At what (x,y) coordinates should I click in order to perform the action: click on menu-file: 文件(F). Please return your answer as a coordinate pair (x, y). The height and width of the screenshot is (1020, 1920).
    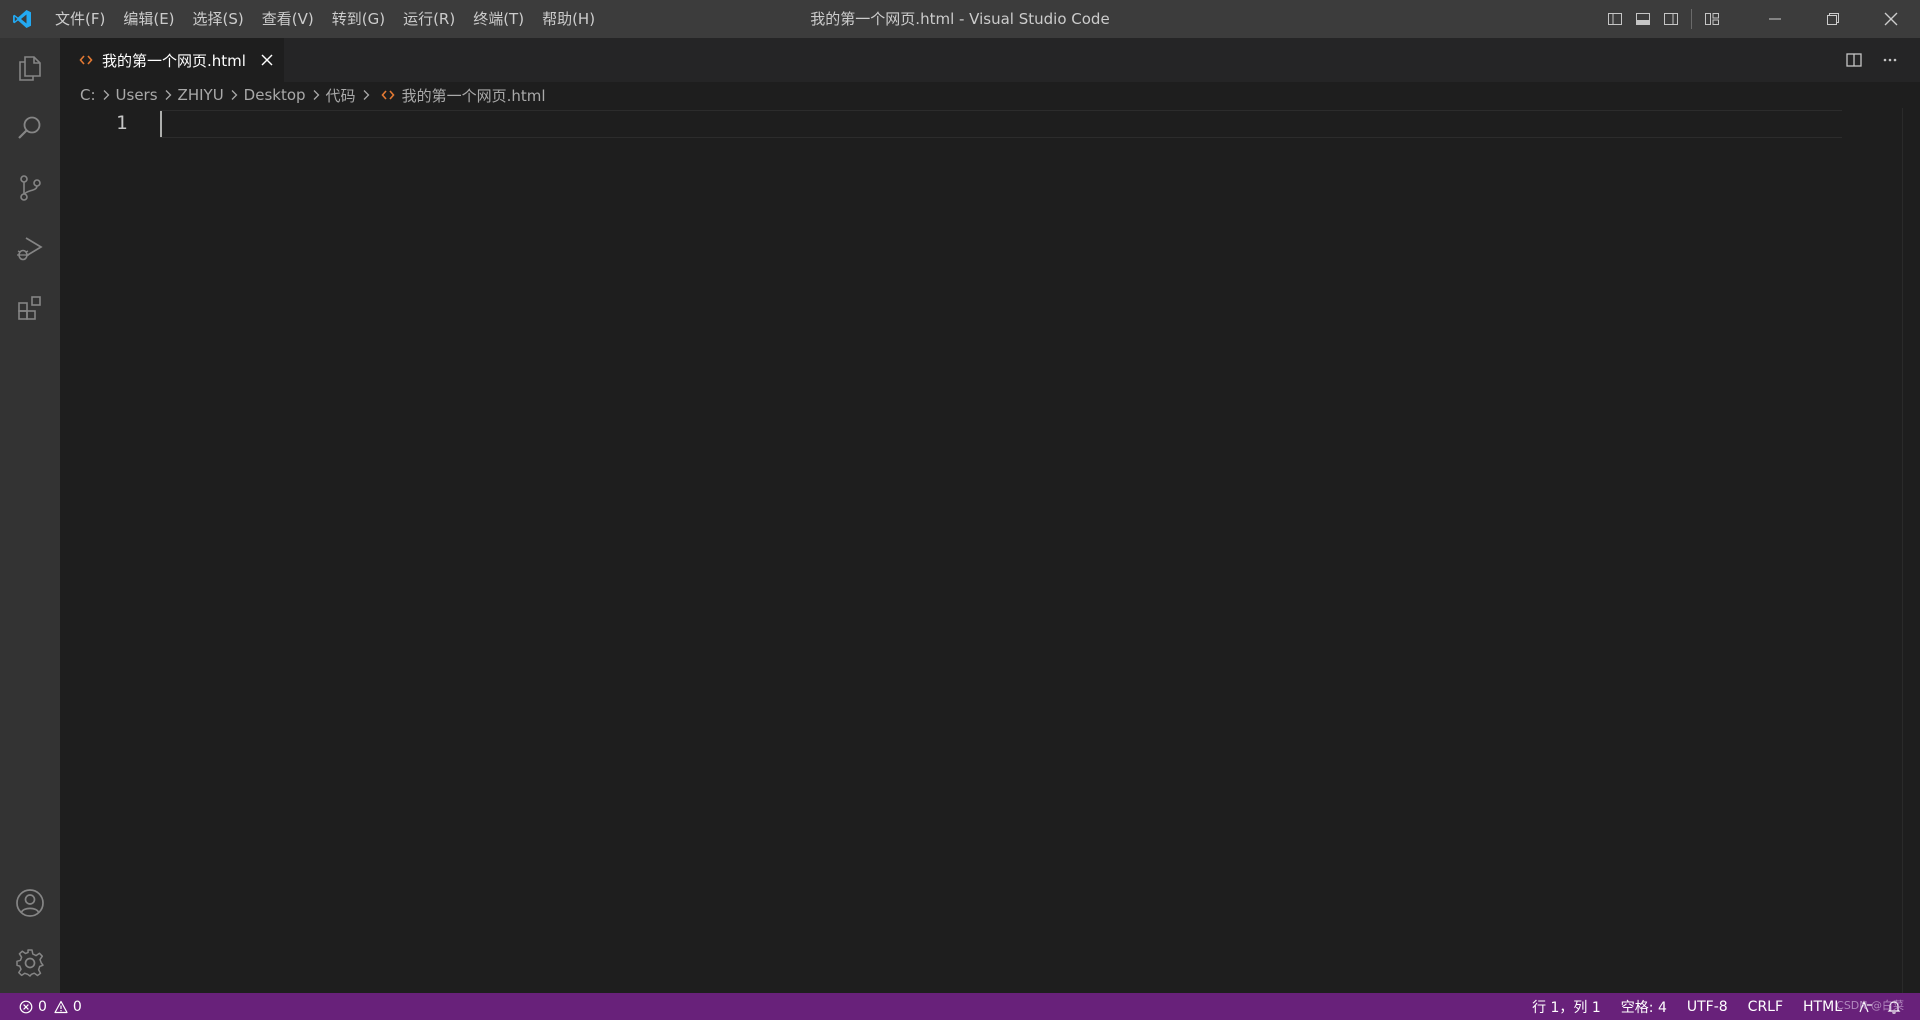
    Looking at the image, I should click on (80, 19).